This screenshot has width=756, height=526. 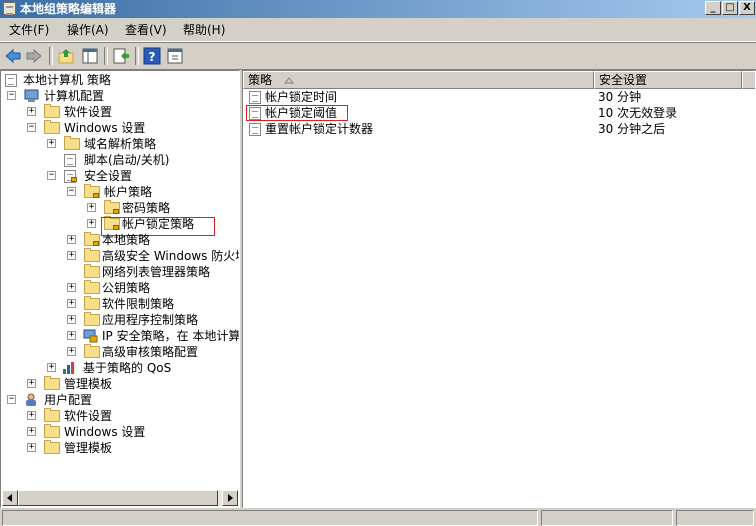 What do you see at coordinates (378, 30) in the screenshot?
I see `menu-bar: 文件(F) 操作(A) 查看(V) 帮助(H)` at bounding box center [378, 30].